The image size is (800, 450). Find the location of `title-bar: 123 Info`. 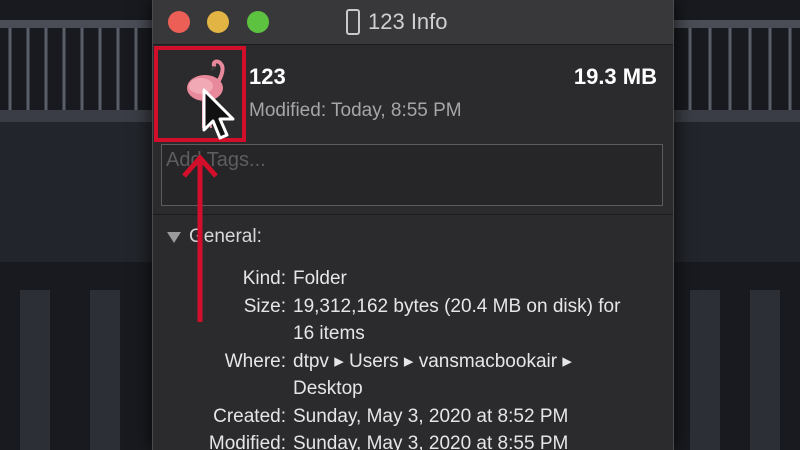

title-bar: 123 Info is located at coordinates (413, 22).